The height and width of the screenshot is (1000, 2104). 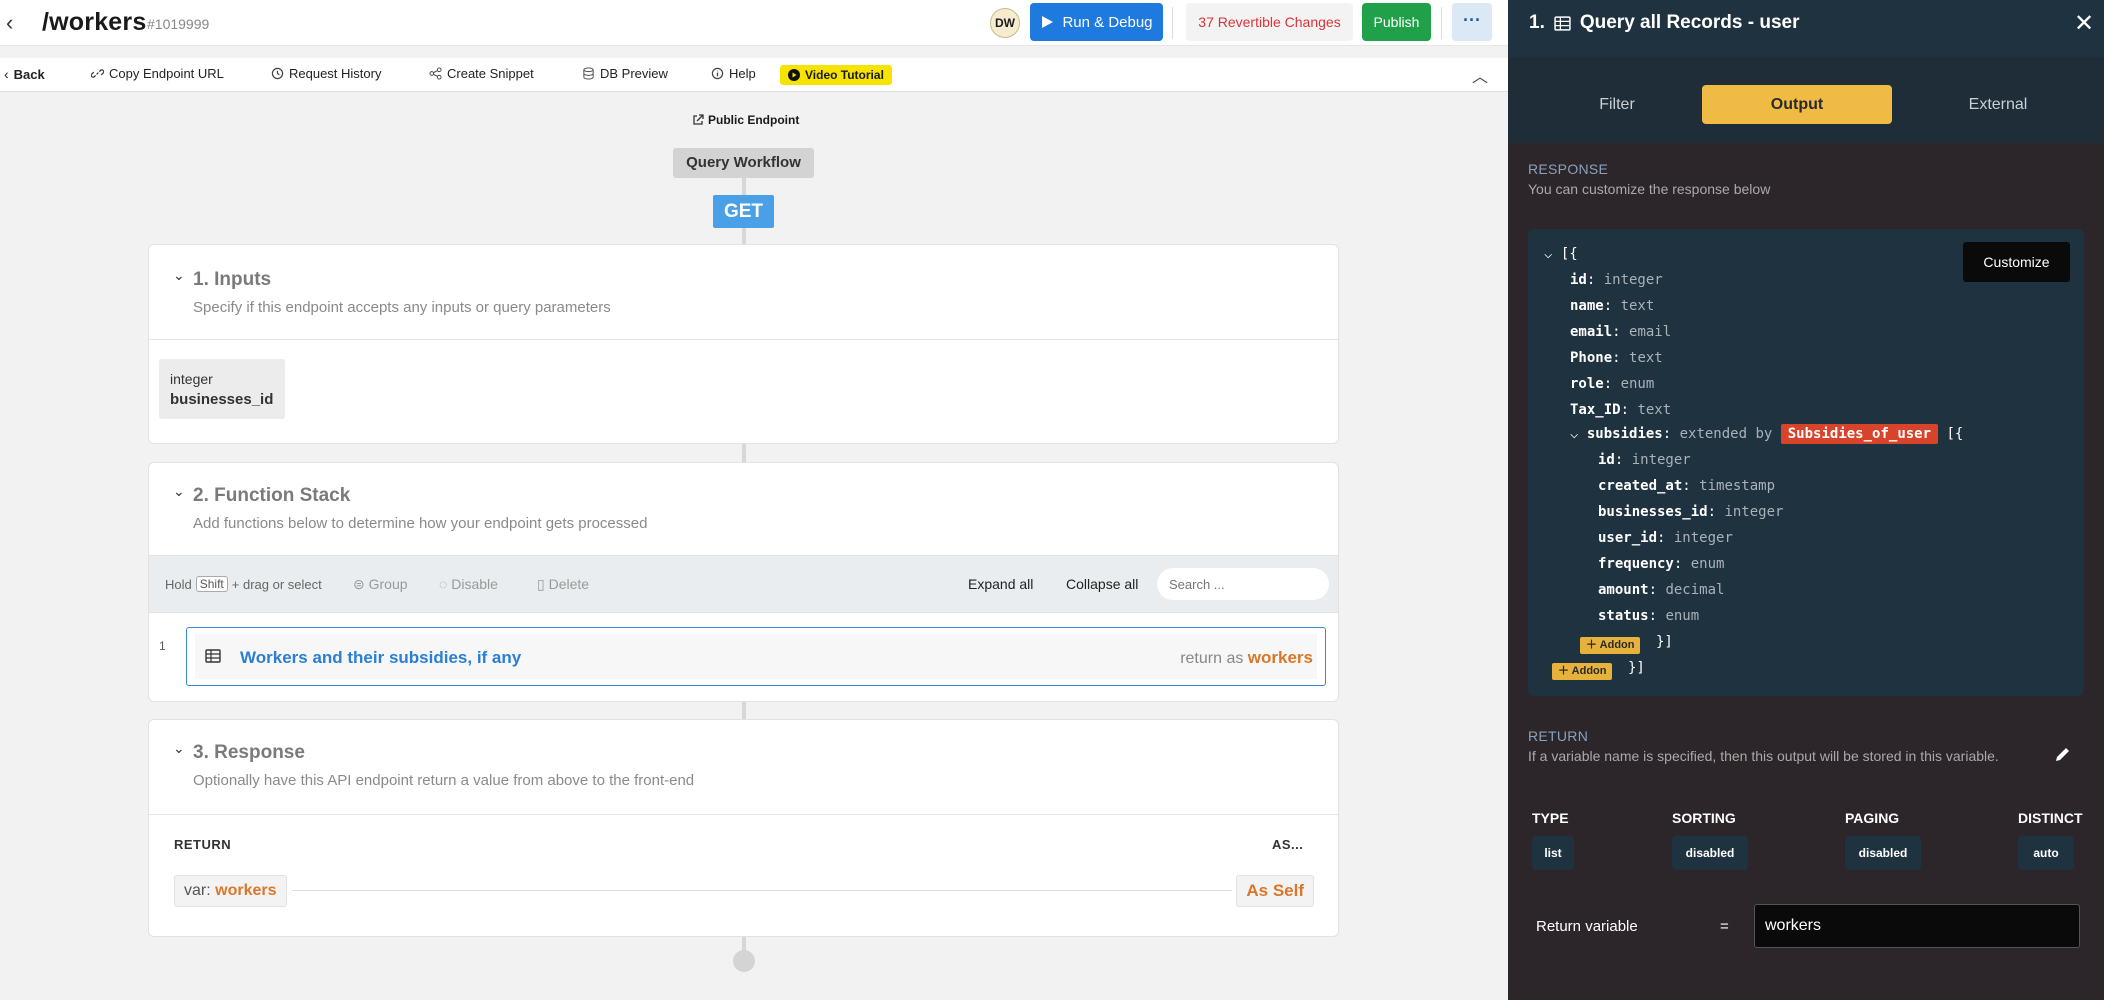 What do you see at coordinates (1396, 22) in the screenshot?
I see `publish-button: Publish` at bounding box center [1396, 22].